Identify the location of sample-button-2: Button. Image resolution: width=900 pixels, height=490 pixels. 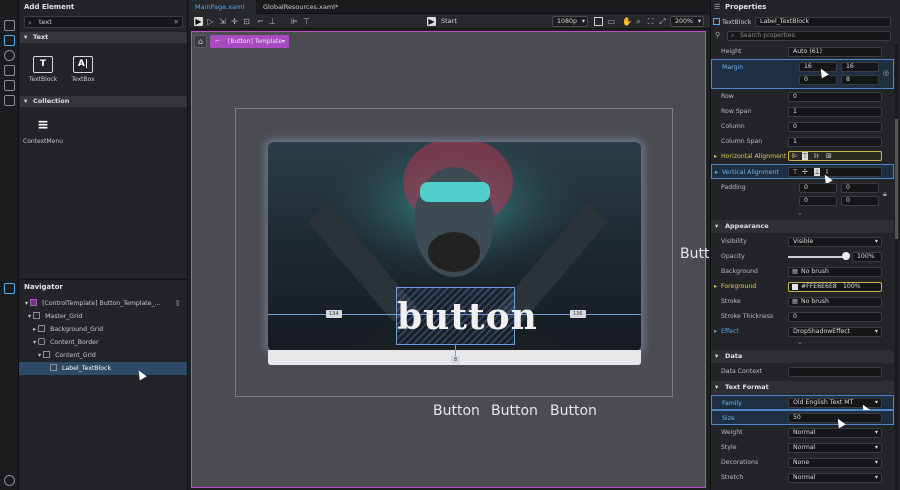
(514, 411).